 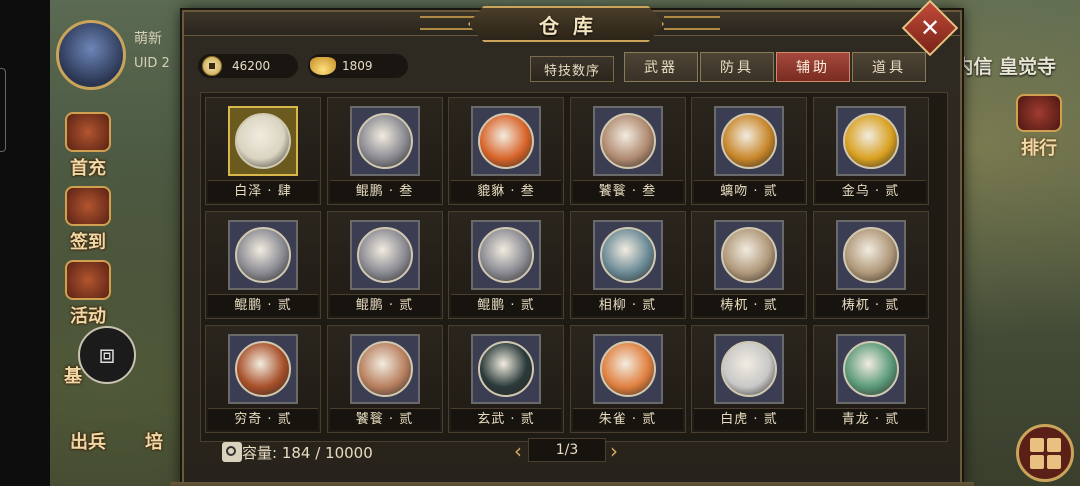 I want to click on next-page-button: ›, so click(x=617, y=451).